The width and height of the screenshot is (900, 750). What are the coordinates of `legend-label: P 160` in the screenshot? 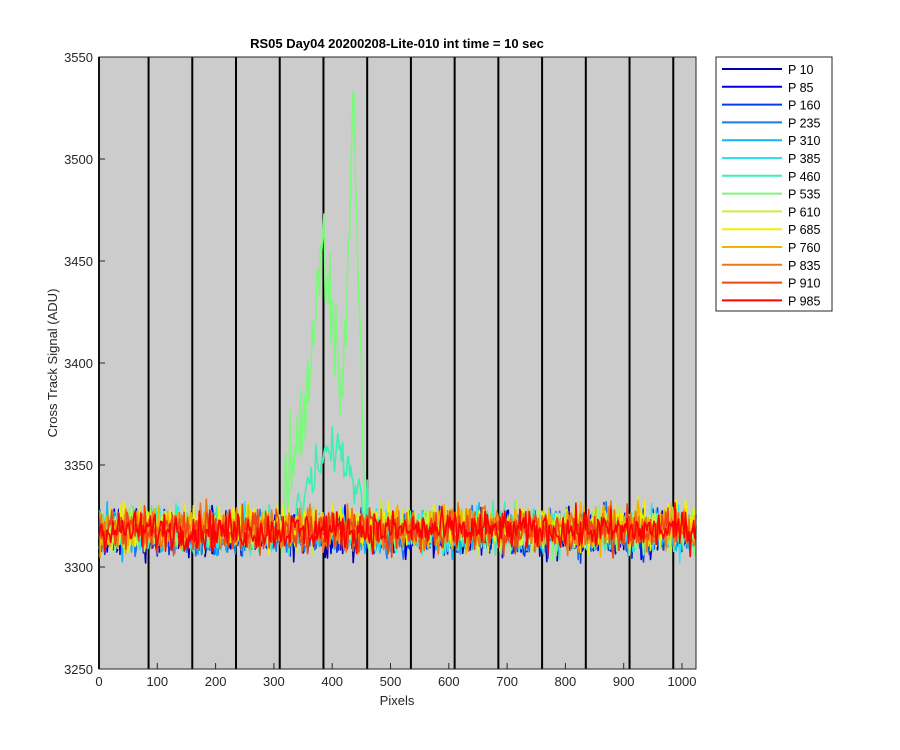 It's located at (804, 106).